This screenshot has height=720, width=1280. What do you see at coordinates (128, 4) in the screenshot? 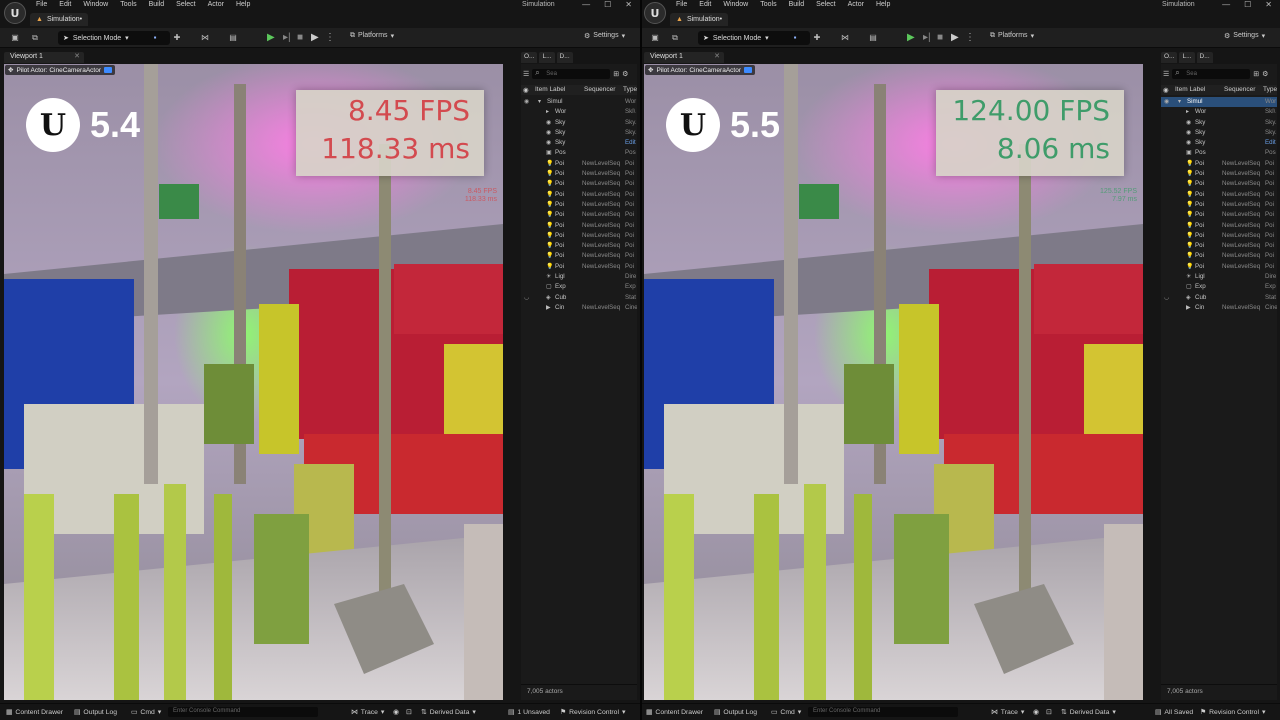
I see `menu-tools: Tools` at bounding box center [128, 4].